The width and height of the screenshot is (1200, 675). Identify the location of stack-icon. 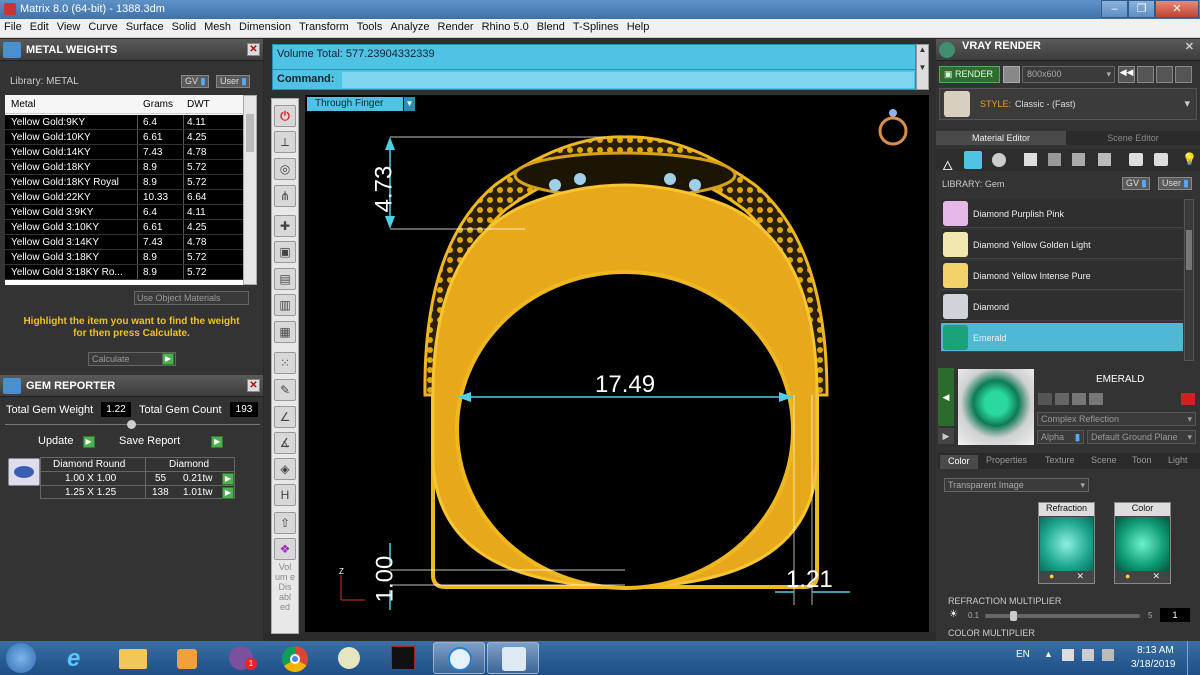
(1183, 74).